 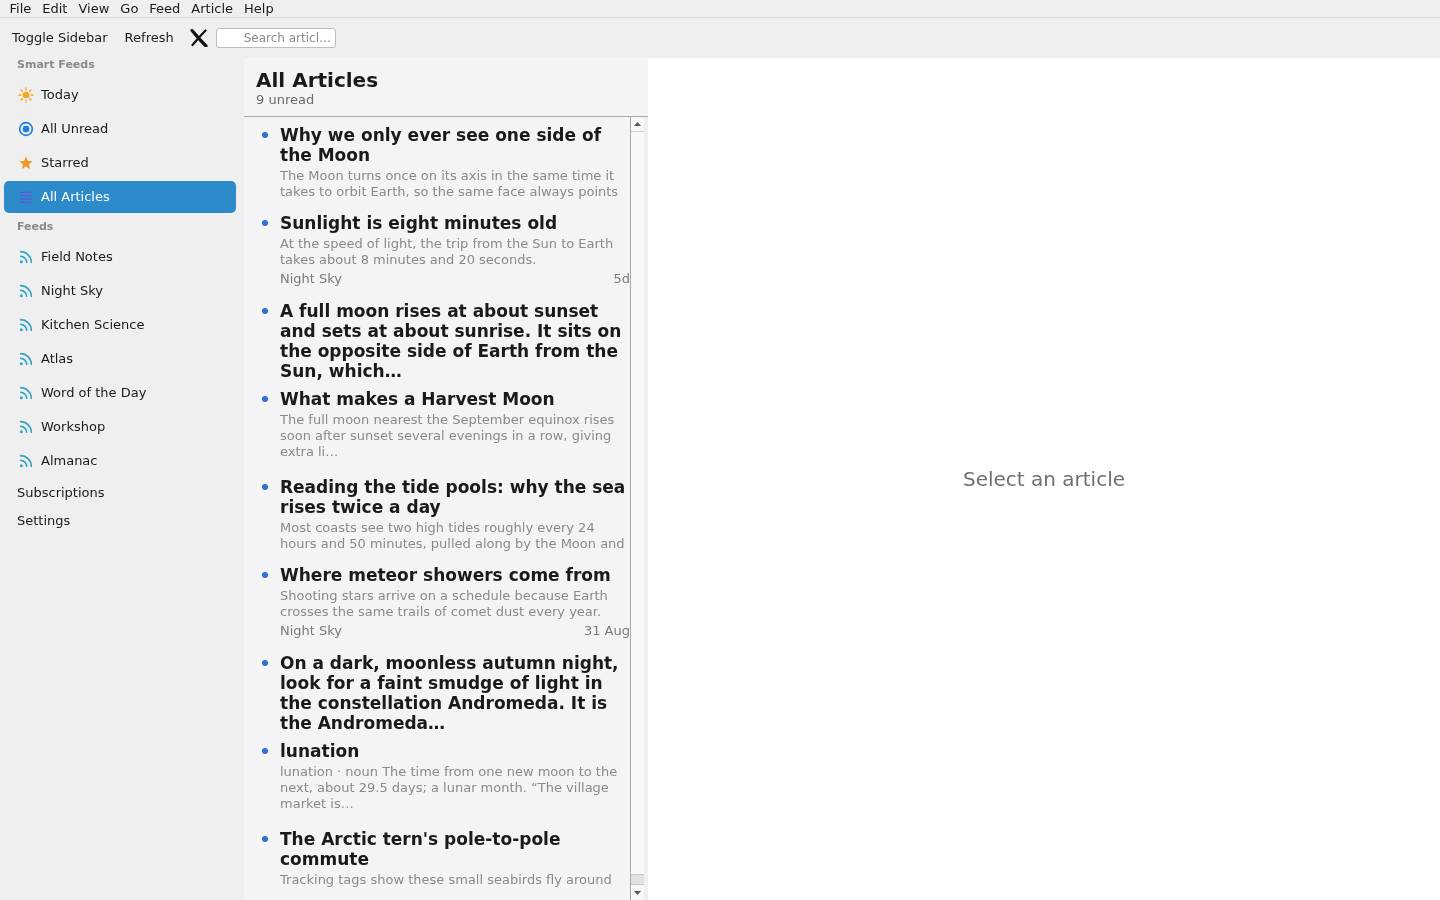 What do you see at coordinates (120, 359) in the screenshot?
I see `sidebar-item: Atlas` at bounding box center [120, 359].